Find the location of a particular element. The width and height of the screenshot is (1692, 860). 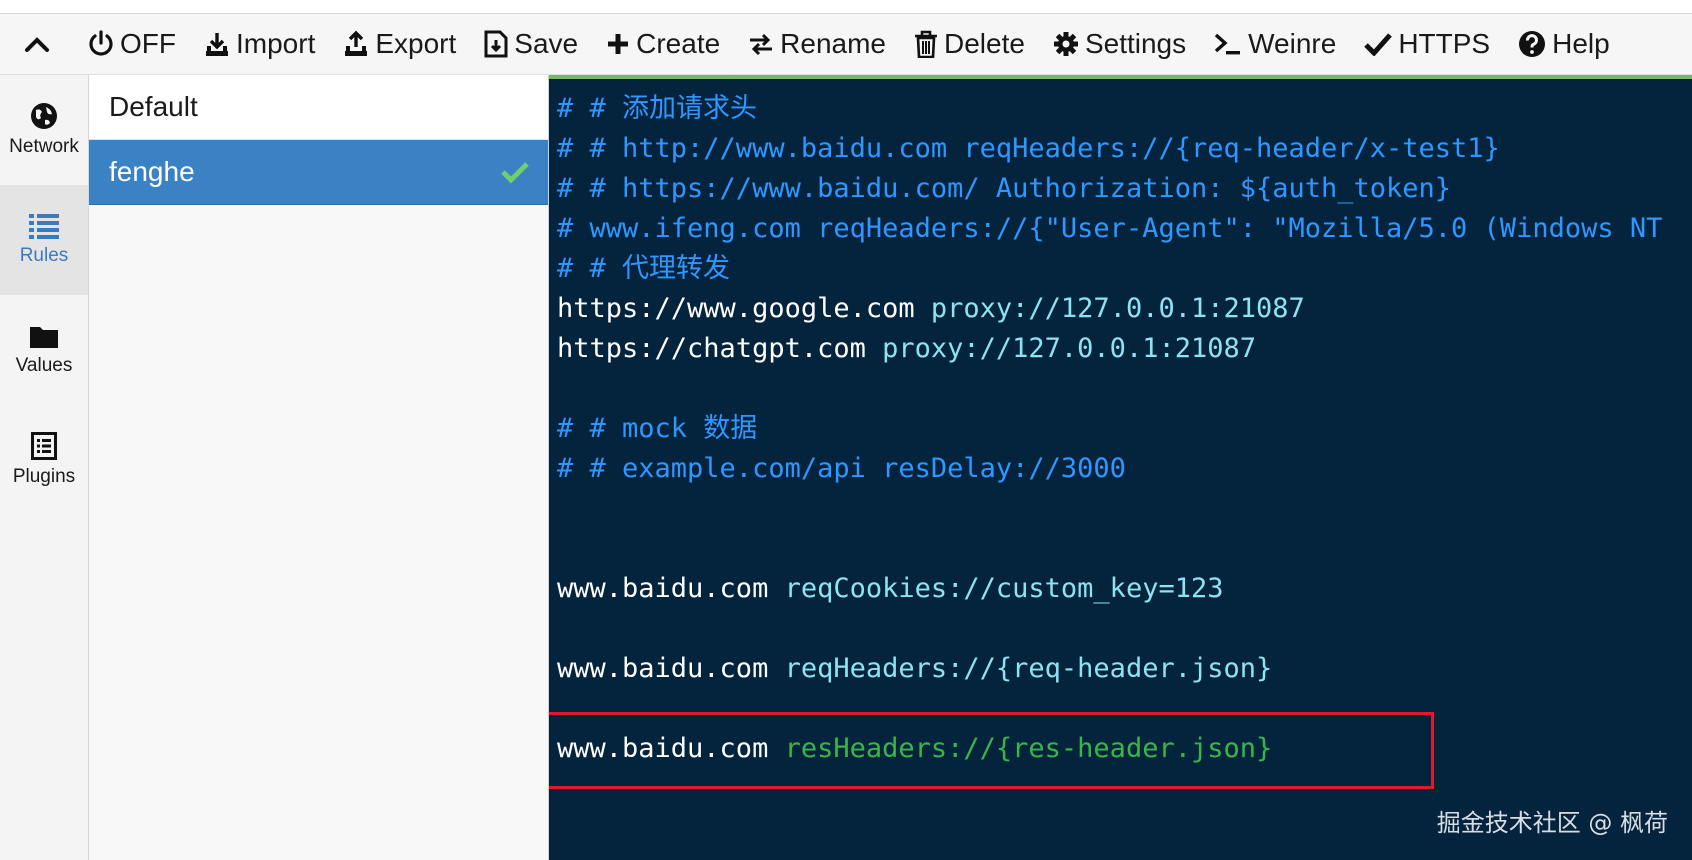

save-icon is located at coordinates (496, 44).